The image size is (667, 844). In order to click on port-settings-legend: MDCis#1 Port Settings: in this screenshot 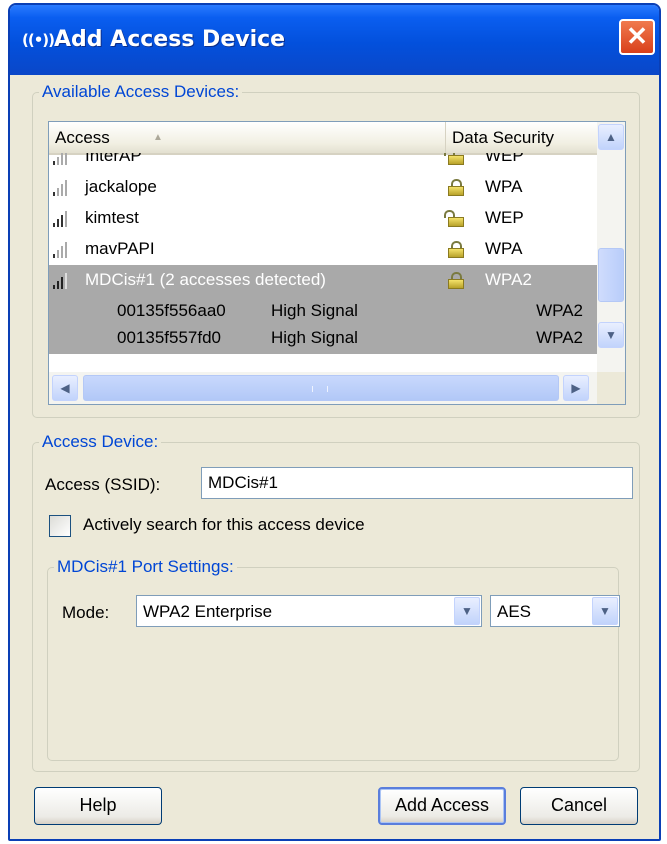, I will do `click(145, 567)`.